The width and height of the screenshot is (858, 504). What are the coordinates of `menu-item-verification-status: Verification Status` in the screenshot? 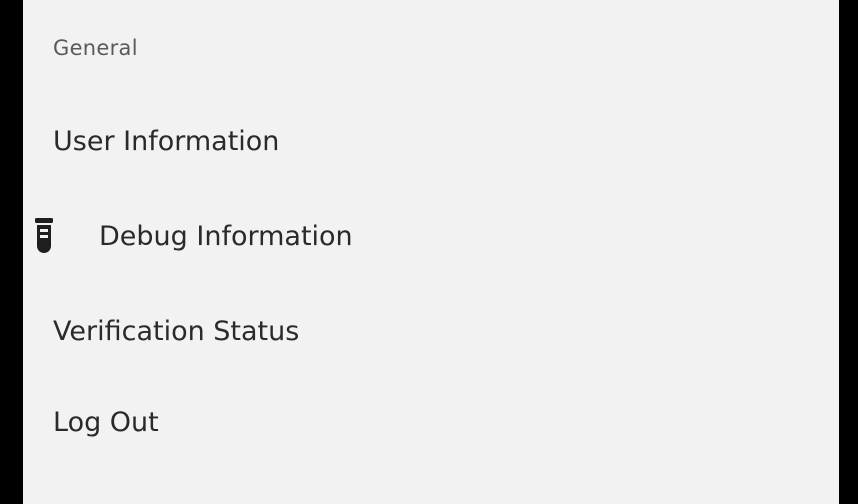 It's located at (431, 331).